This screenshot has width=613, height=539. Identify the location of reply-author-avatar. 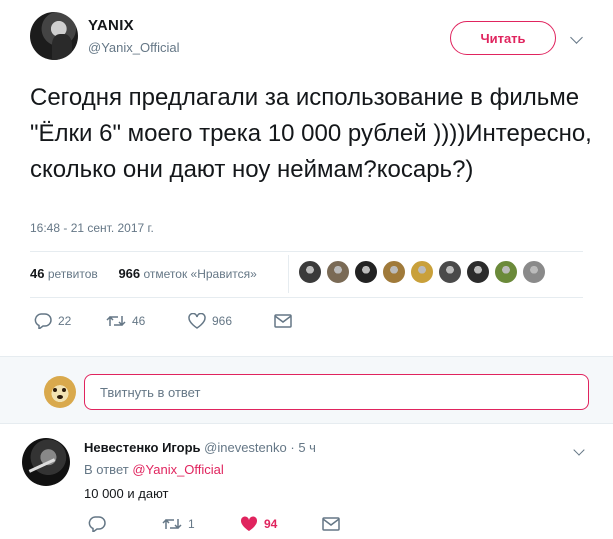
(46, 462).